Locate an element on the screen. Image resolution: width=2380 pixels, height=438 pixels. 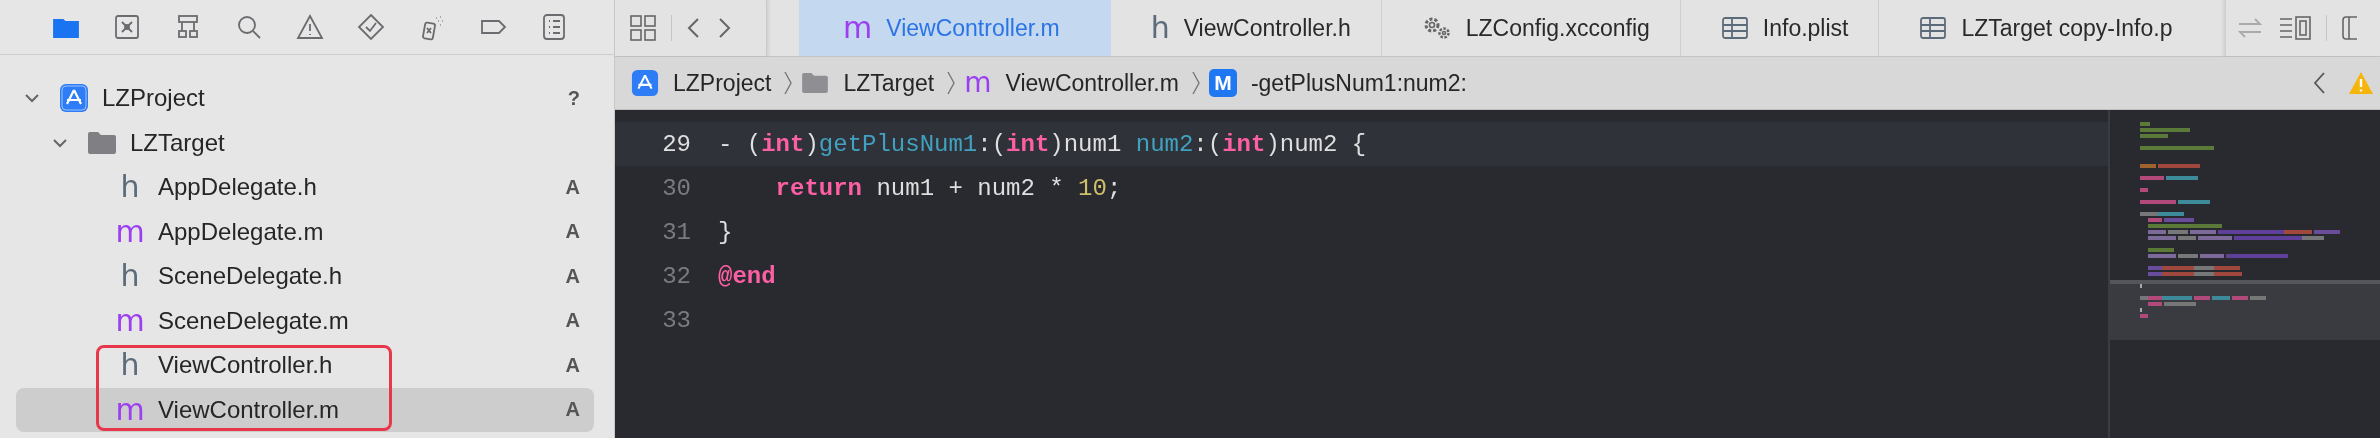
breadcrumb-item: LZTarget is located at coordinates (870, 83).